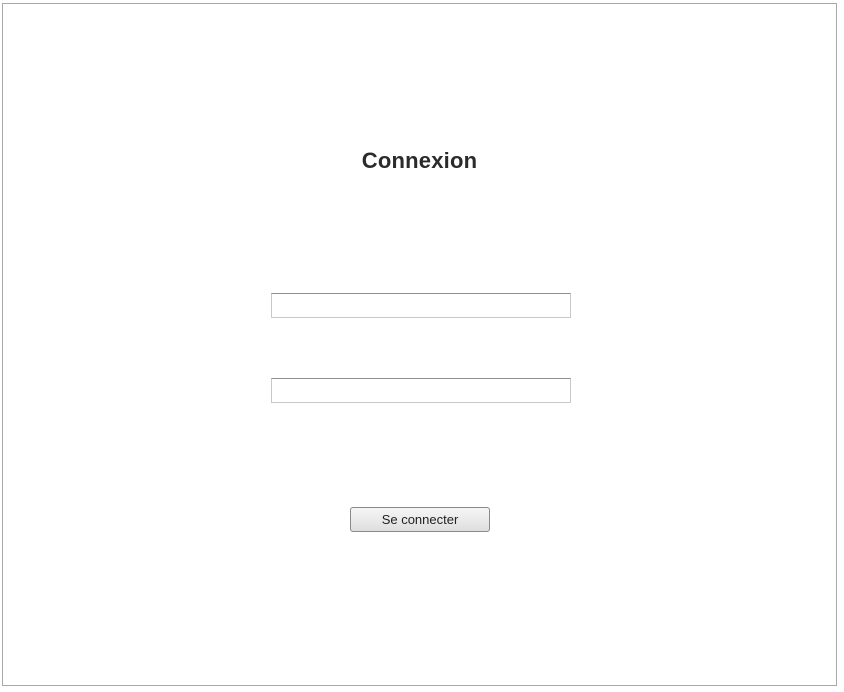 The width and height of the screenshot is (844, 692). Describe the element at coordinates (421, 305) in the screenshot. I see `username-input` at that location.